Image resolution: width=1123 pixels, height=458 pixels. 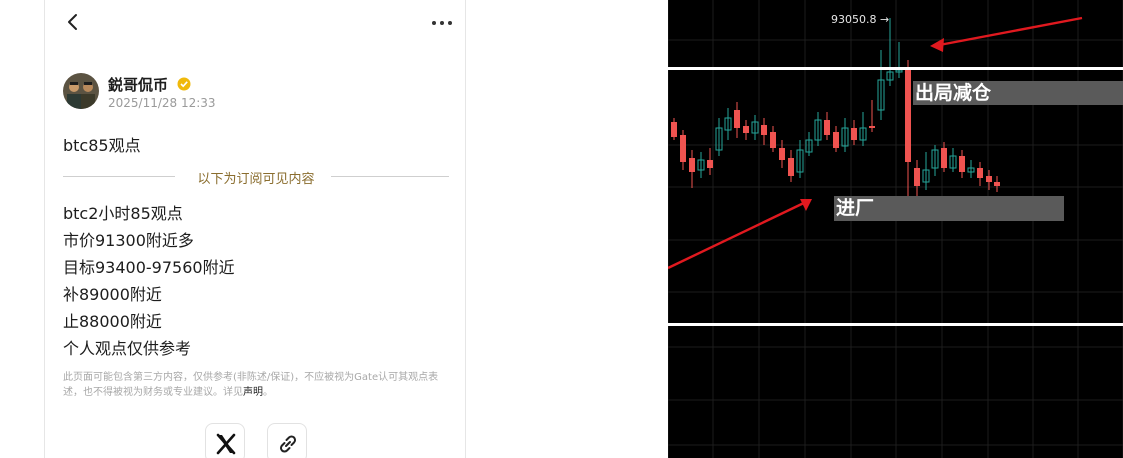 What do you see at coordinates (162, 103) in the screenshot?
I see `post-date: 2025/11/28 12:33` at bounding box center [162, 103].